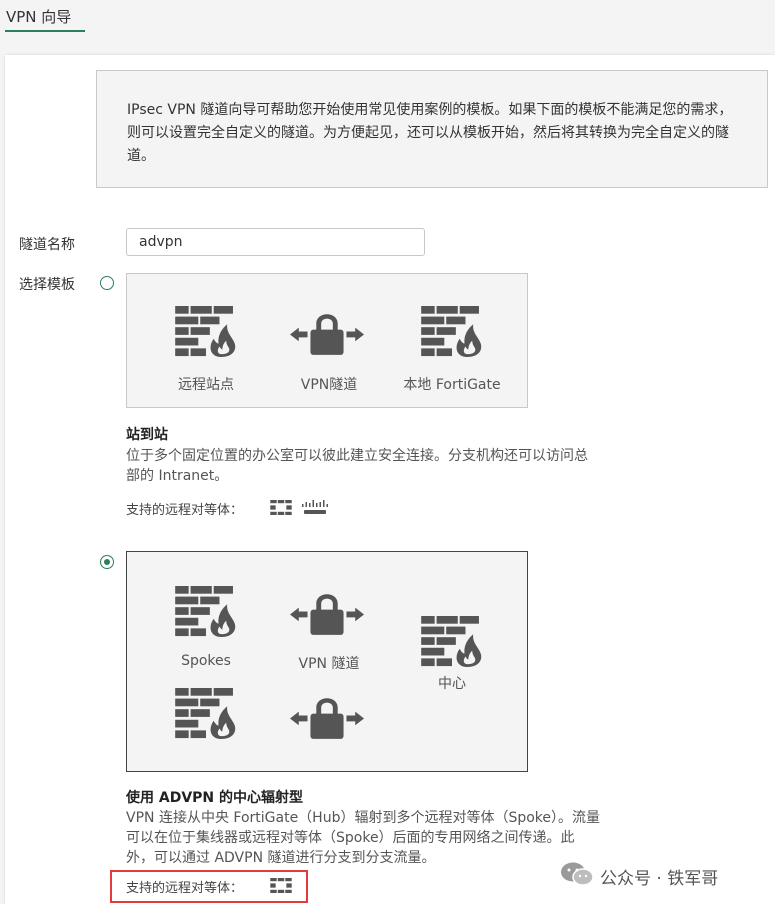  What do you see at coordinates (357, 456) in the screenshot?
I see `desc-line: 位于多个固定位置的办公室可以彼此建立安全连接。分支机构还可以访问总` at bounding box center [357, 456].